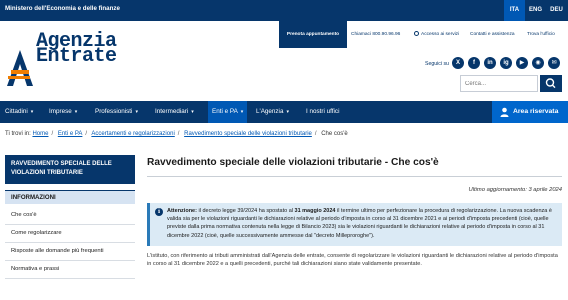 This screenshot has width=568, height=300. I want to click on telegram-icon: ◉, so click(538, 63).